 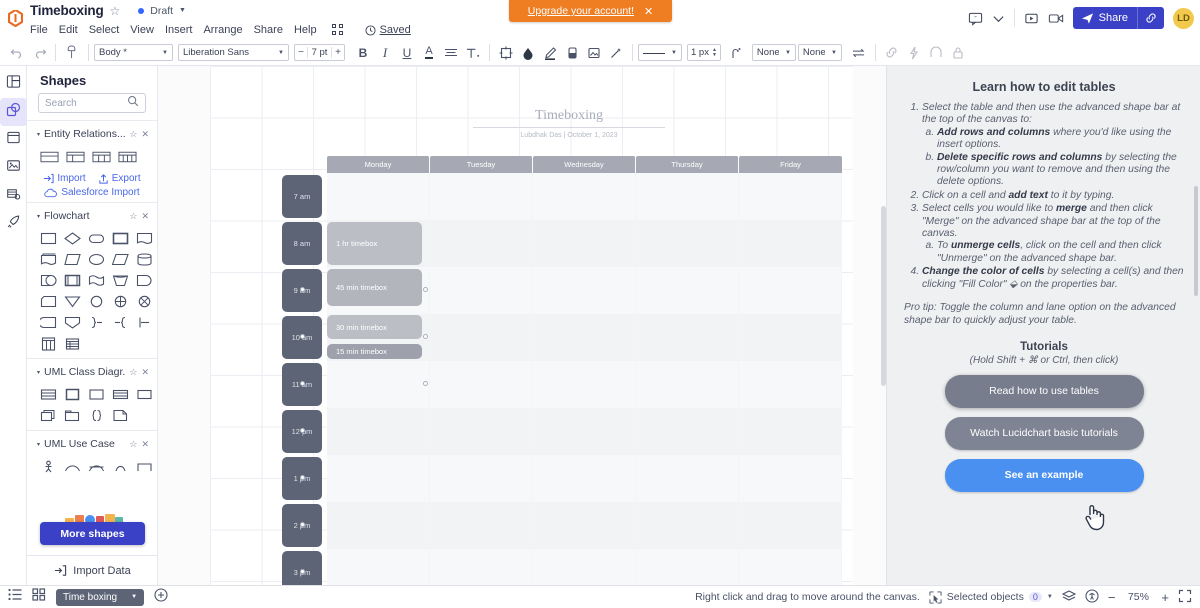 I want to click on timebox-15min: 15 min timebox, so click(x=374, y=351).